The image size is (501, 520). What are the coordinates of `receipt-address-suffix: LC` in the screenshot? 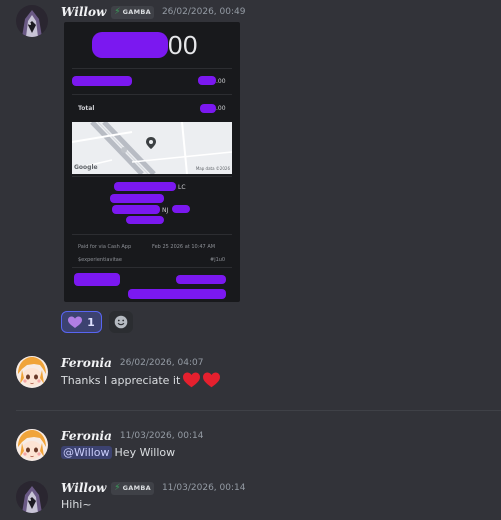 It's located at (182, 187).